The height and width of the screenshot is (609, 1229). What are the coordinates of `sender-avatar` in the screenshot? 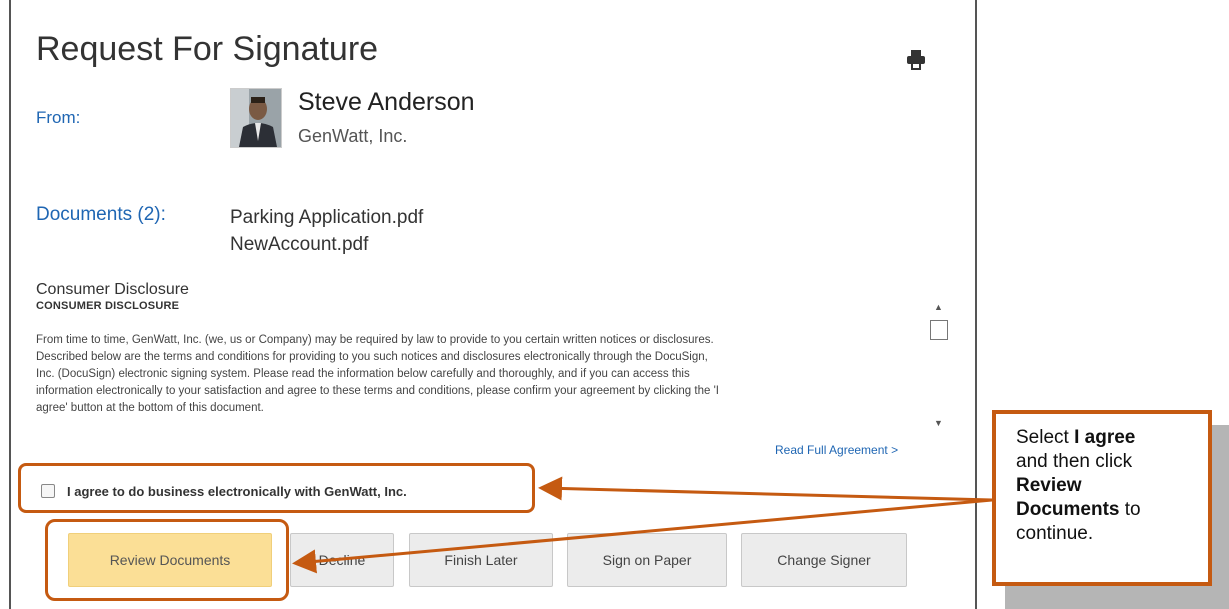 It's located at (256, 118).